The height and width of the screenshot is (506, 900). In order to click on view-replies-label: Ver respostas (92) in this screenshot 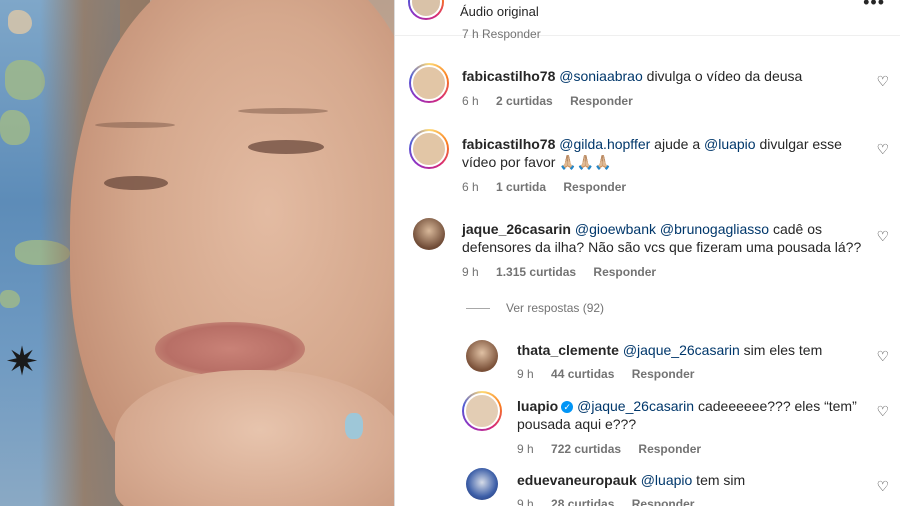, I will do `click(555, 308)`.